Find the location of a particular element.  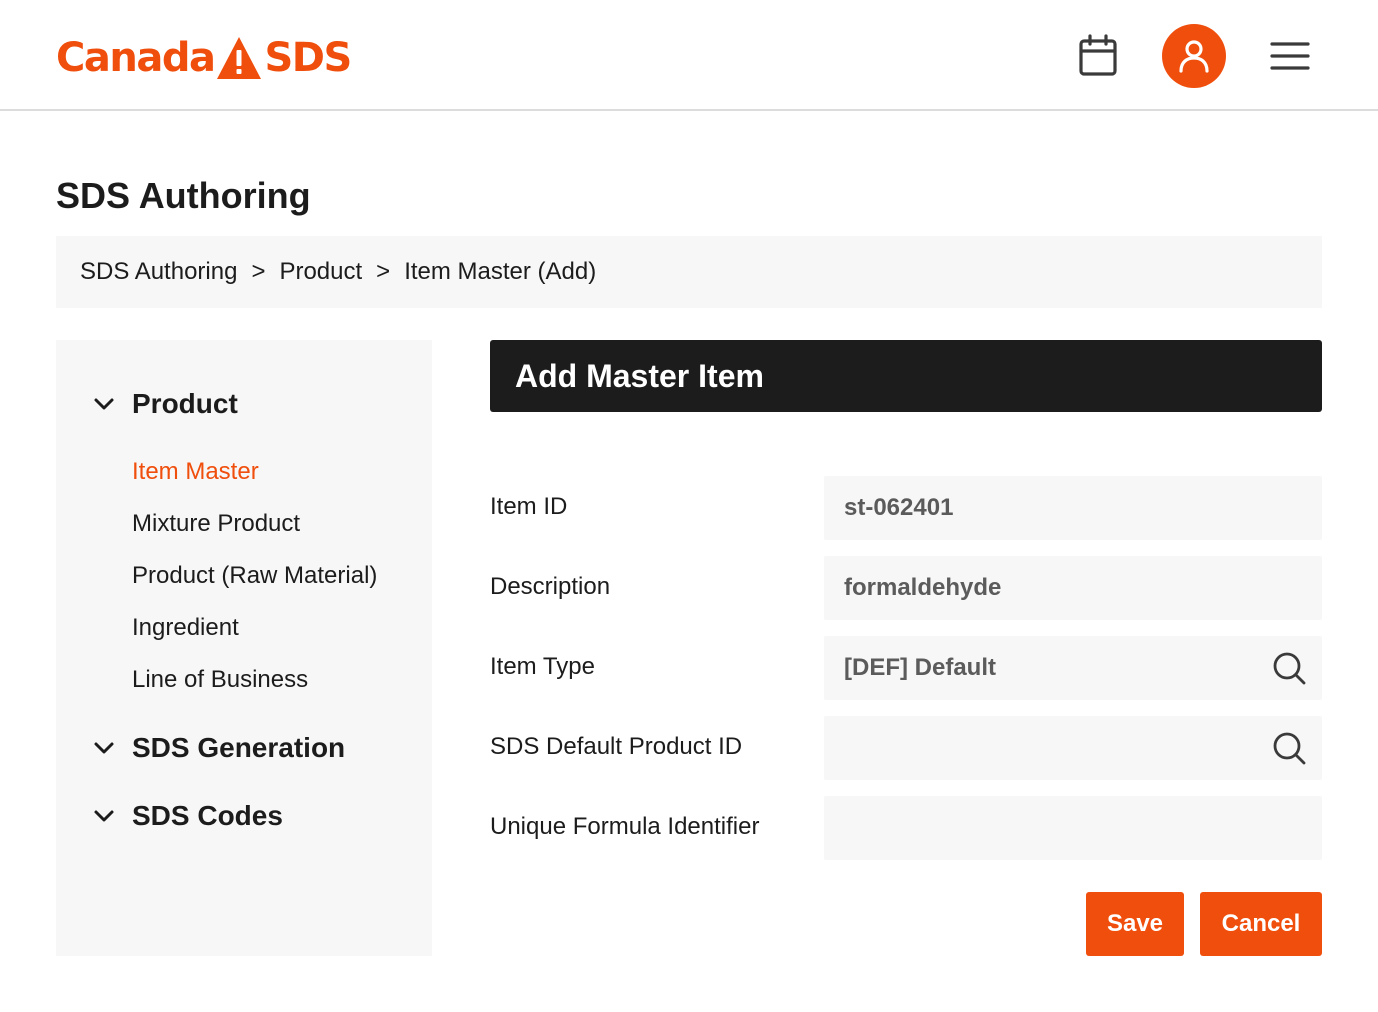

sidebar-item-item-master: Item Master is located at coordinates (195, 472).